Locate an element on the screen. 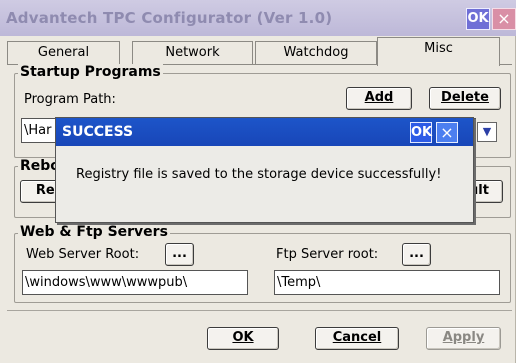 The width and height of the screenshot is (516, 363). tab-strip: General Network Watchdog Misc is located at coordinates (259, 51).